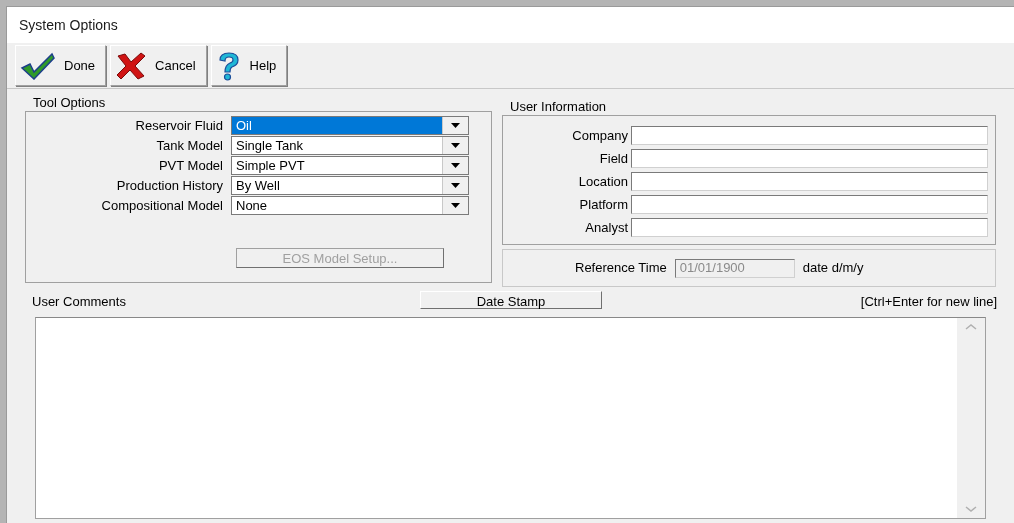  What do you see at coordinates (131, 65) in the screenshot?
I see `cross-icon` at bounding box center [131, 65].